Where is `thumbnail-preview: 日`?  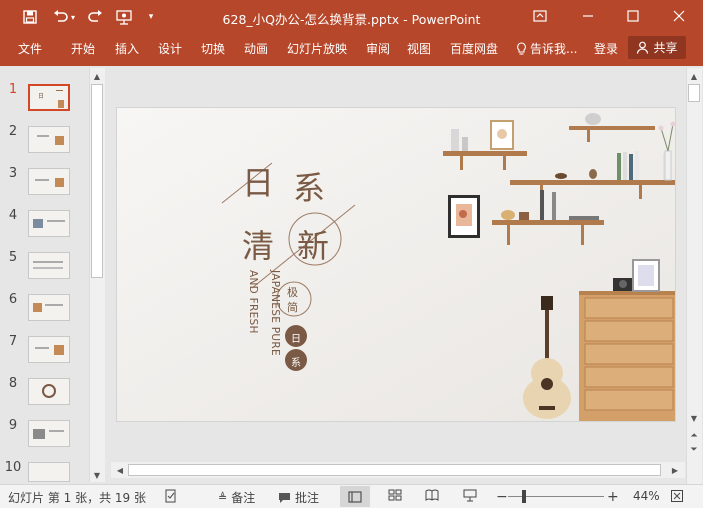 thumbnail-preview: 日 is located at coordinates (49, 97).